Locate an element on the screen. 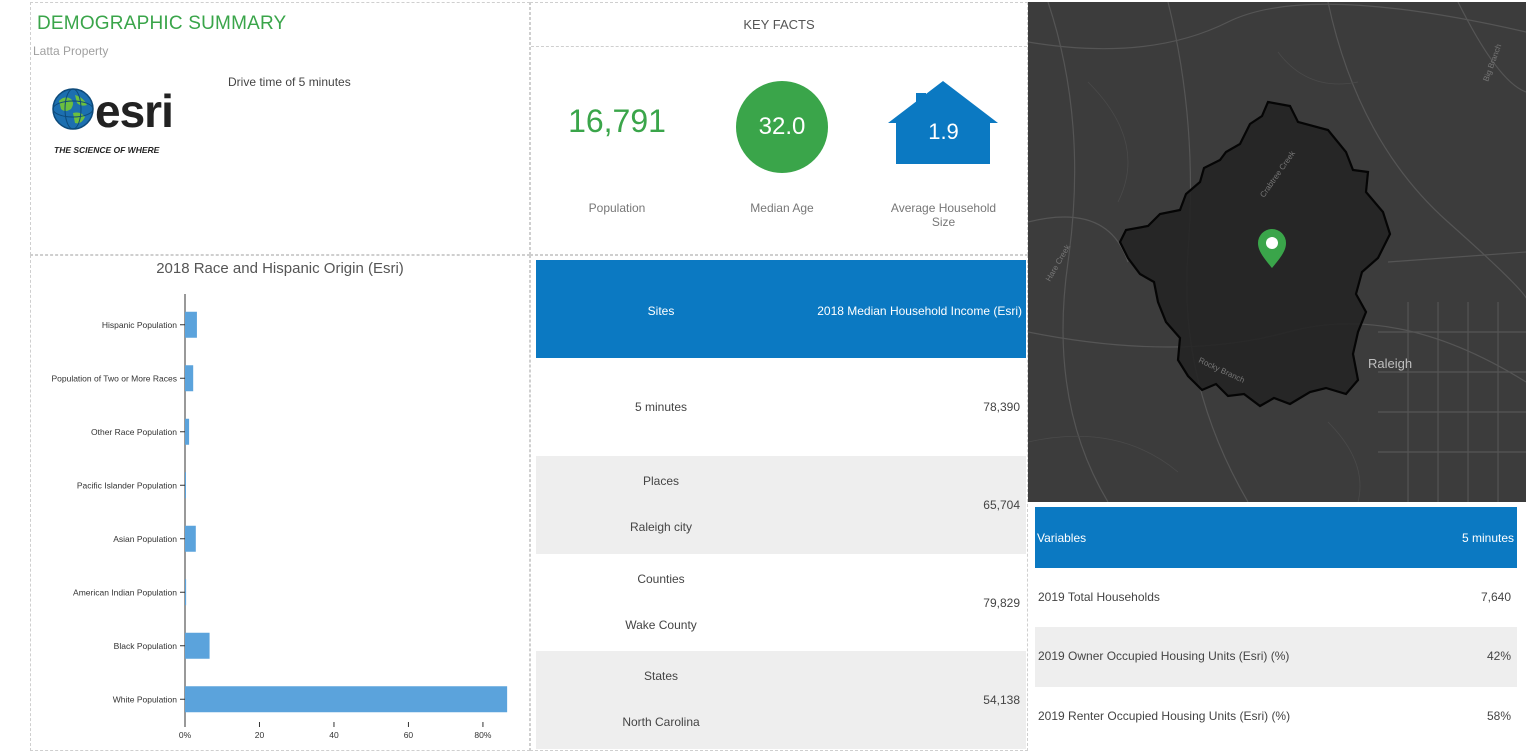 The width and height of the screenshot is (1531, 751). bar-american-indian-population is located at coordinates (186, 592).